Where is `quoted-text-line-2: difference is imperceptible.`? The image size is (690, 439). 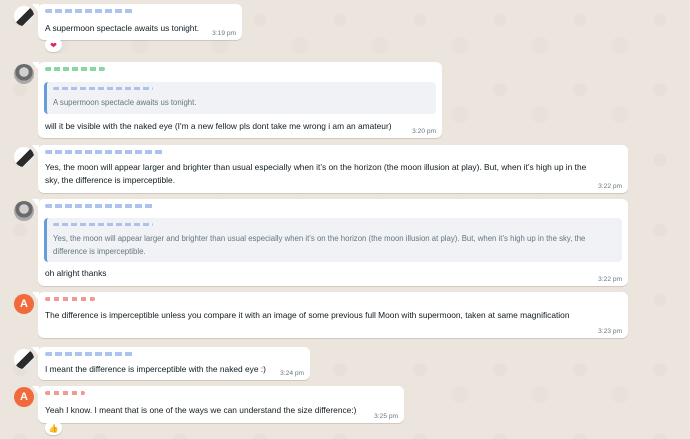
quoted-text-line-2: difference is imperceptible. is located at coordinates (99, 251).